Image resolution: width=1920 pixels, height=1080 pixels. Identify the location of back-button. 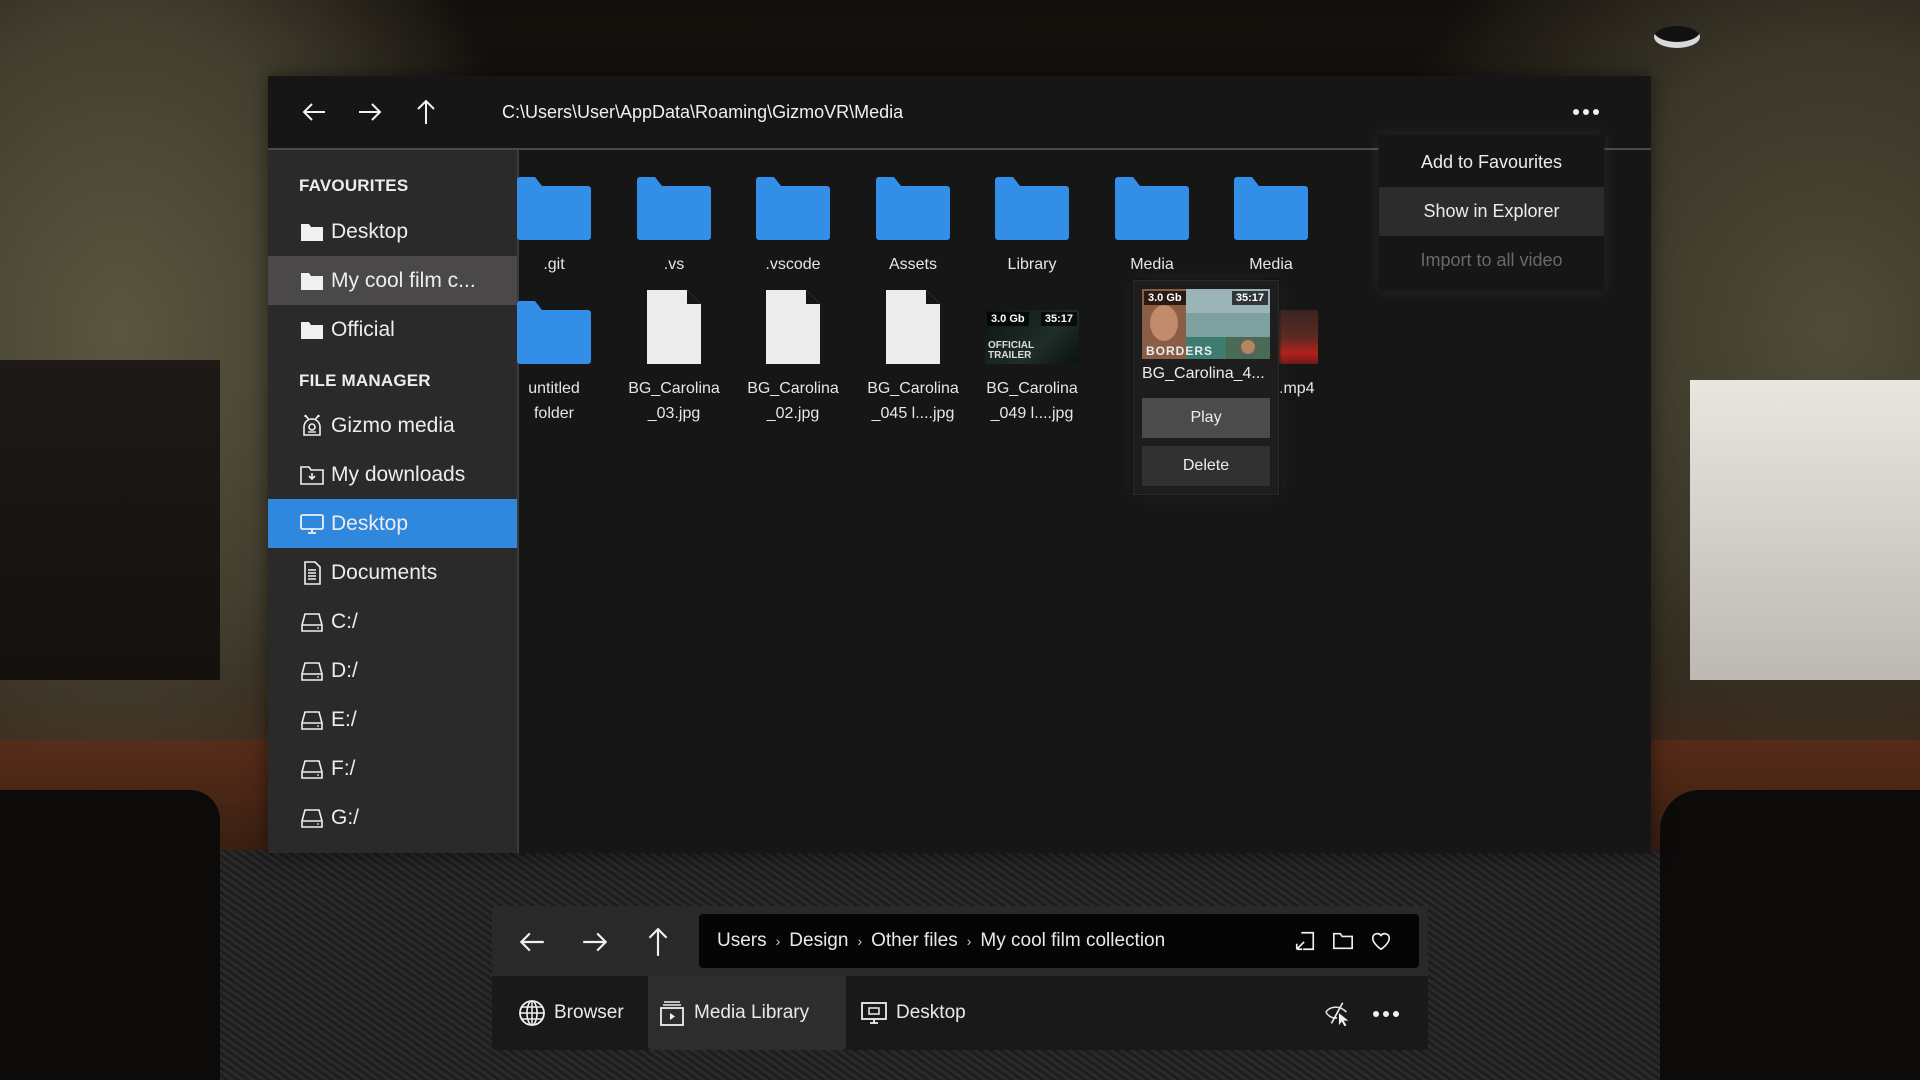
(314, 112).